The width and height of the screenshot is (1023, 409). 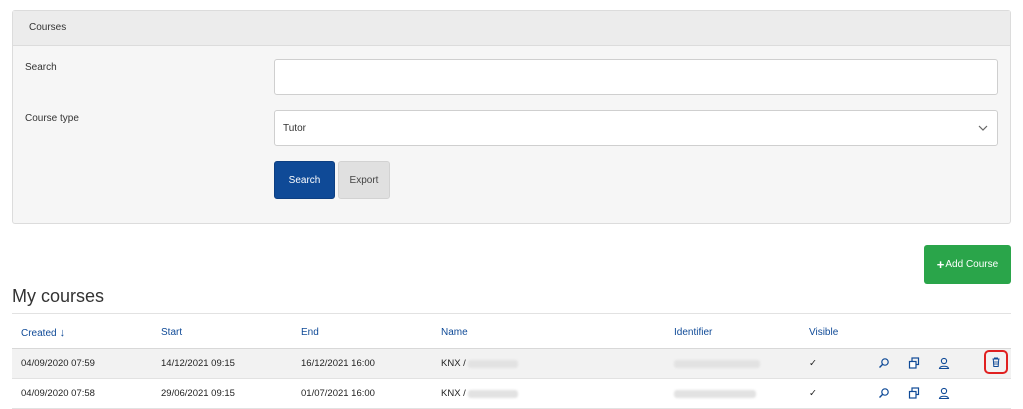 What do you see at coordinates (983, 128) in the screenshot?
I see `chevron-down-icon` at bounding box center [983, 128].